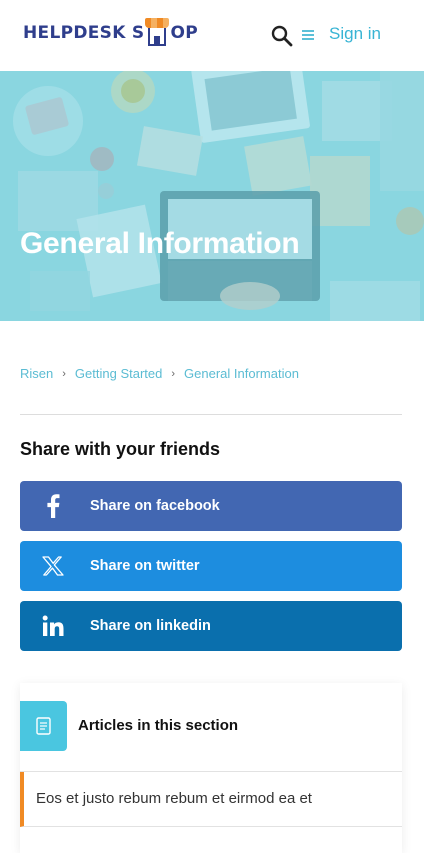 The width and height of the screenshot is (424, 853). What do you see at coordinates (184, 33) in the screenshot?
I see `logo-text-right: OP` at bounding box center [184, 33].